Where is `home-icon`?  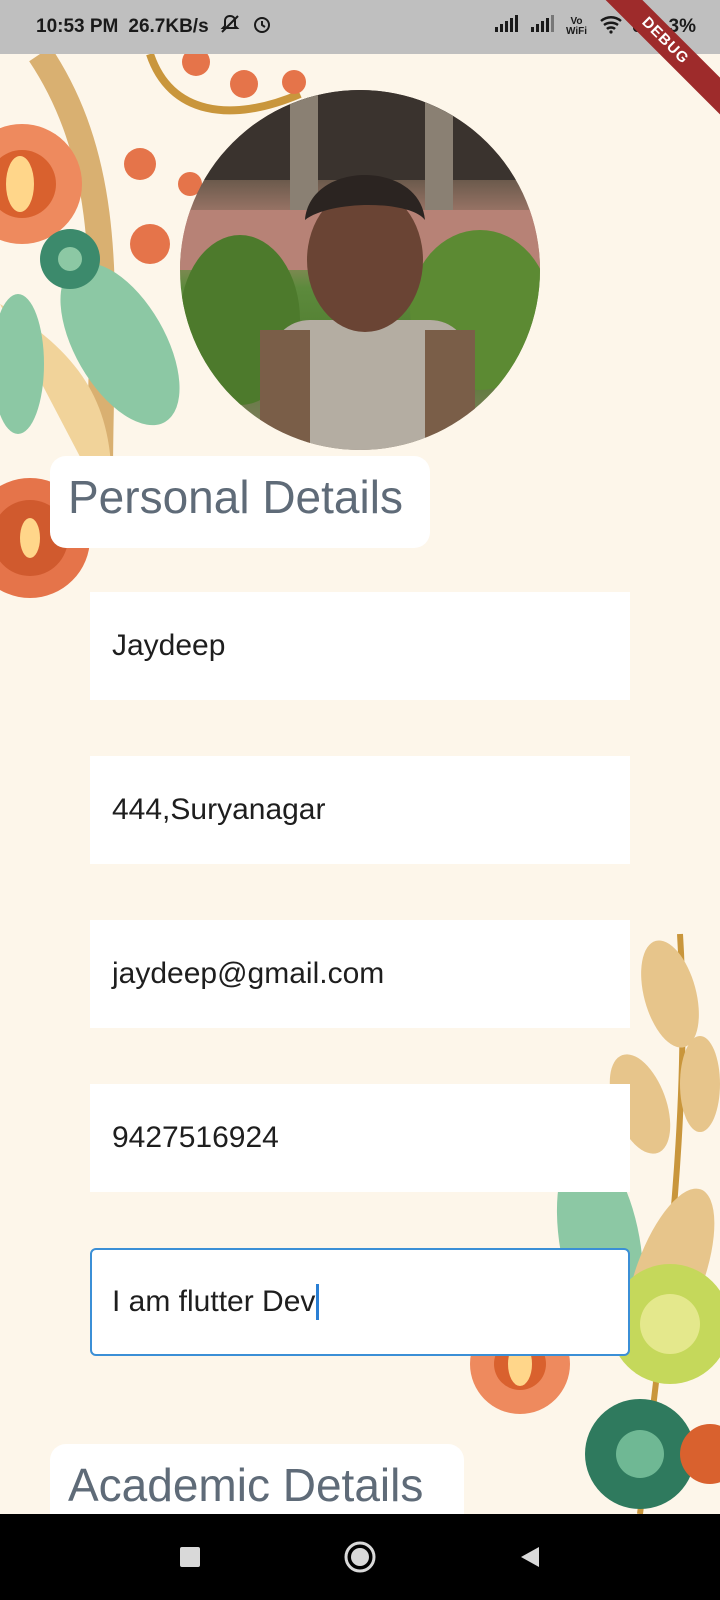 home-icon is located at coordinates (360, 1557).